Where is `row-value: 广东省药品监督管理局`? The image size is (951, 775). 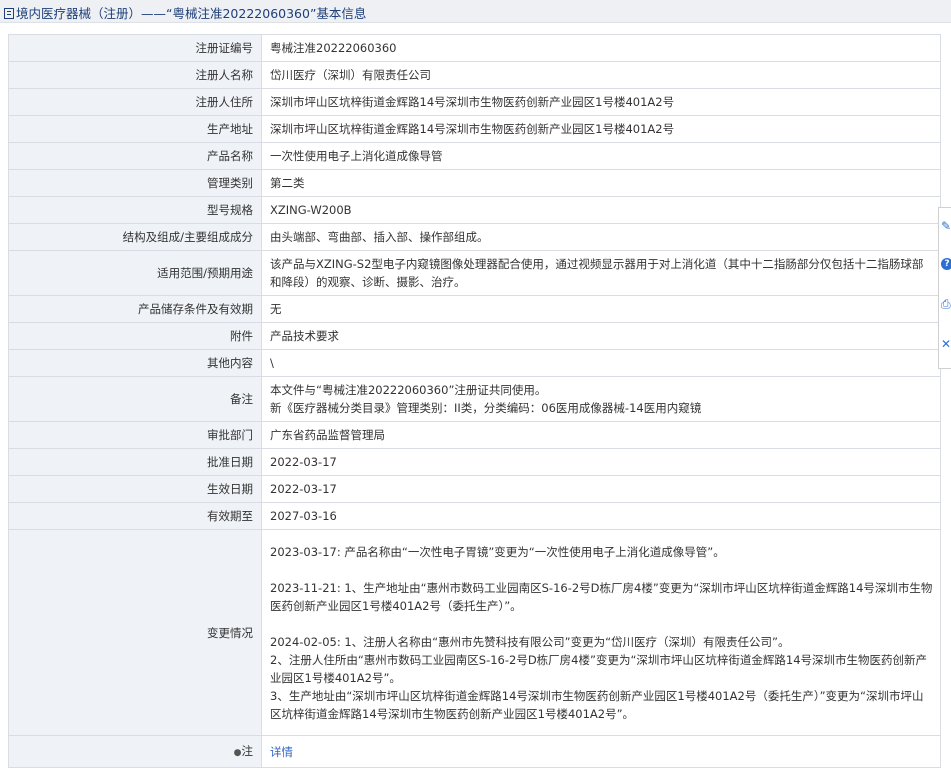
row-value: 广东省药品监督管理局 is located at coordinates (601, 435).